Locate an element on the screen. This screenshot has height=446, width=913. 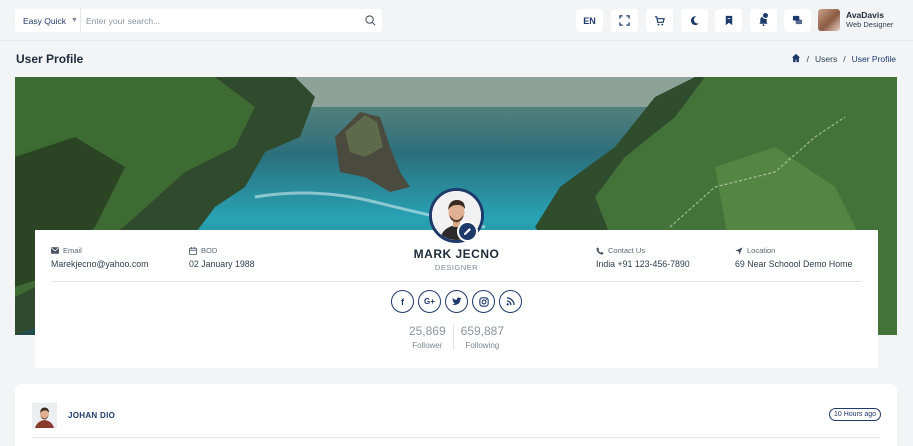
follower-count: 25,869 is located at coordinates (427, 331).